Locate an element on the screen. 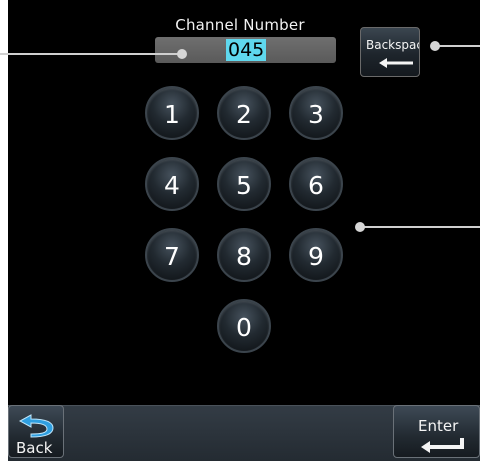  back-label: Back is located at coordinates (34, 448).